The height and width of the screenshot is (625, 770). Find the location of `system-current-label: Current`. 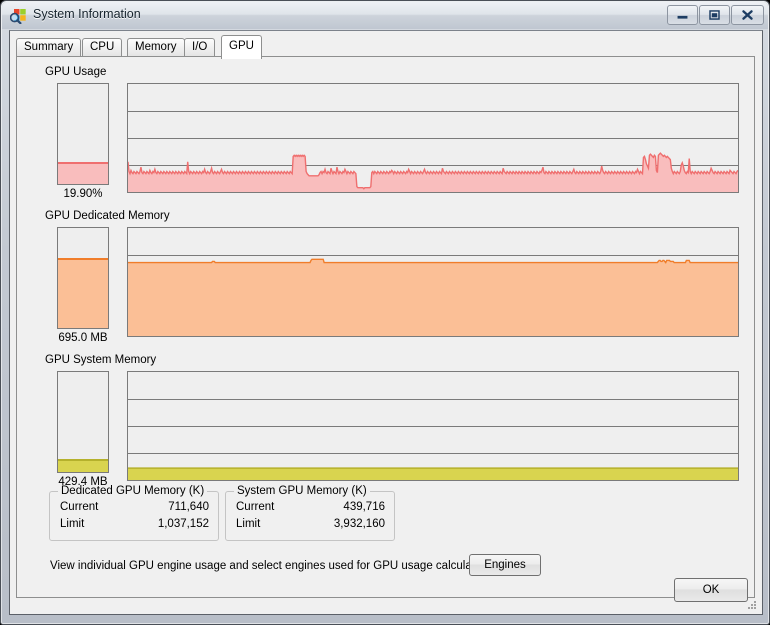

system-current-label: Current is located at coordinates (255, 507).